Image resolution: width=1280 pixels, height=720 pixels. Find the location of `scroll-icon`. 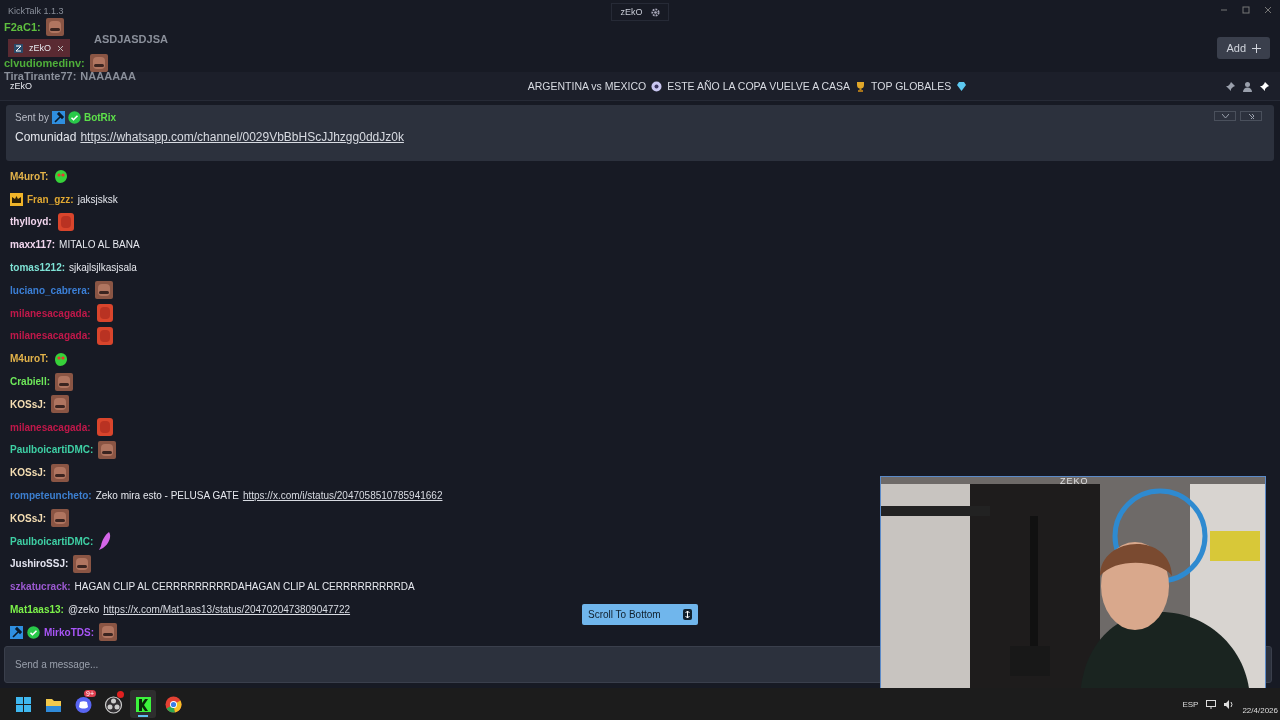

scroll-icon is located at coordinates (687, 614).